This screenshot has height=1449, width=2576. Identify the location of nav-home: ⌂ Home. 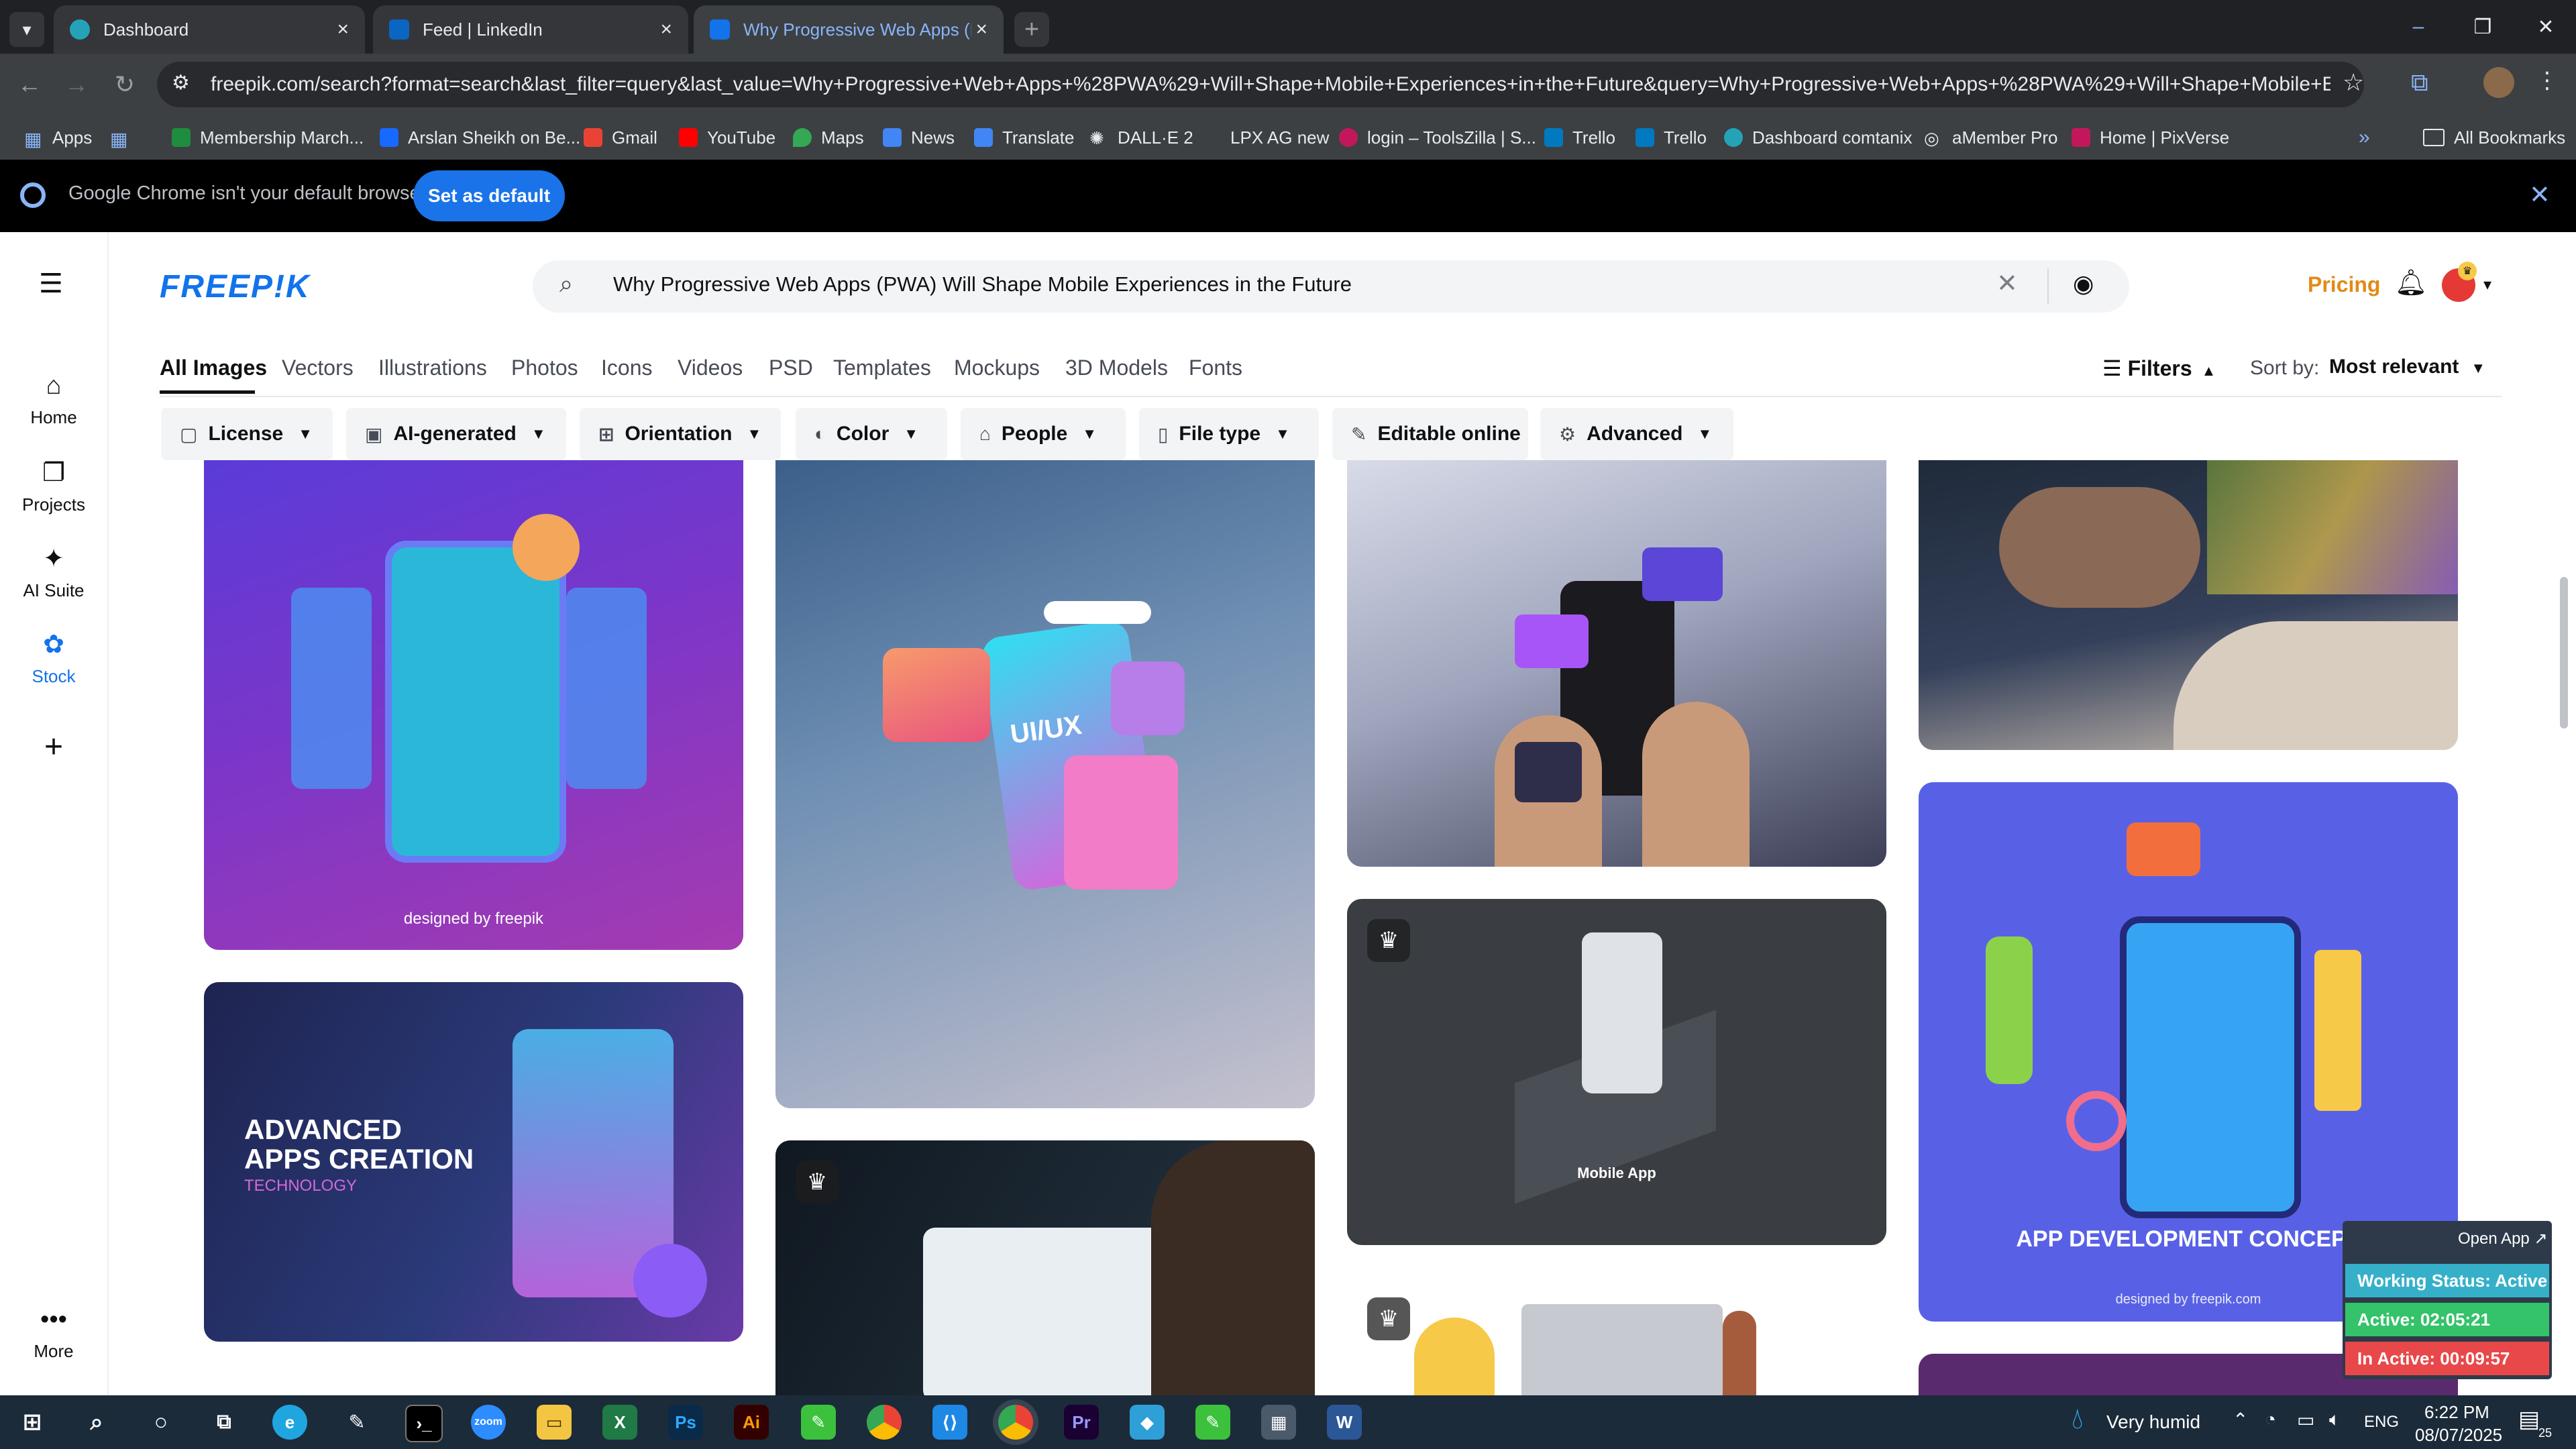
(53, 400).